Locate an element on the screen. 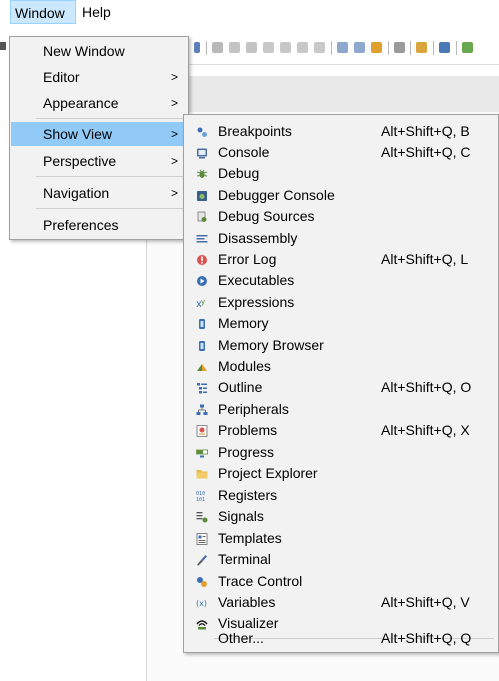  settings-icon is located at coordinates (444, 47).